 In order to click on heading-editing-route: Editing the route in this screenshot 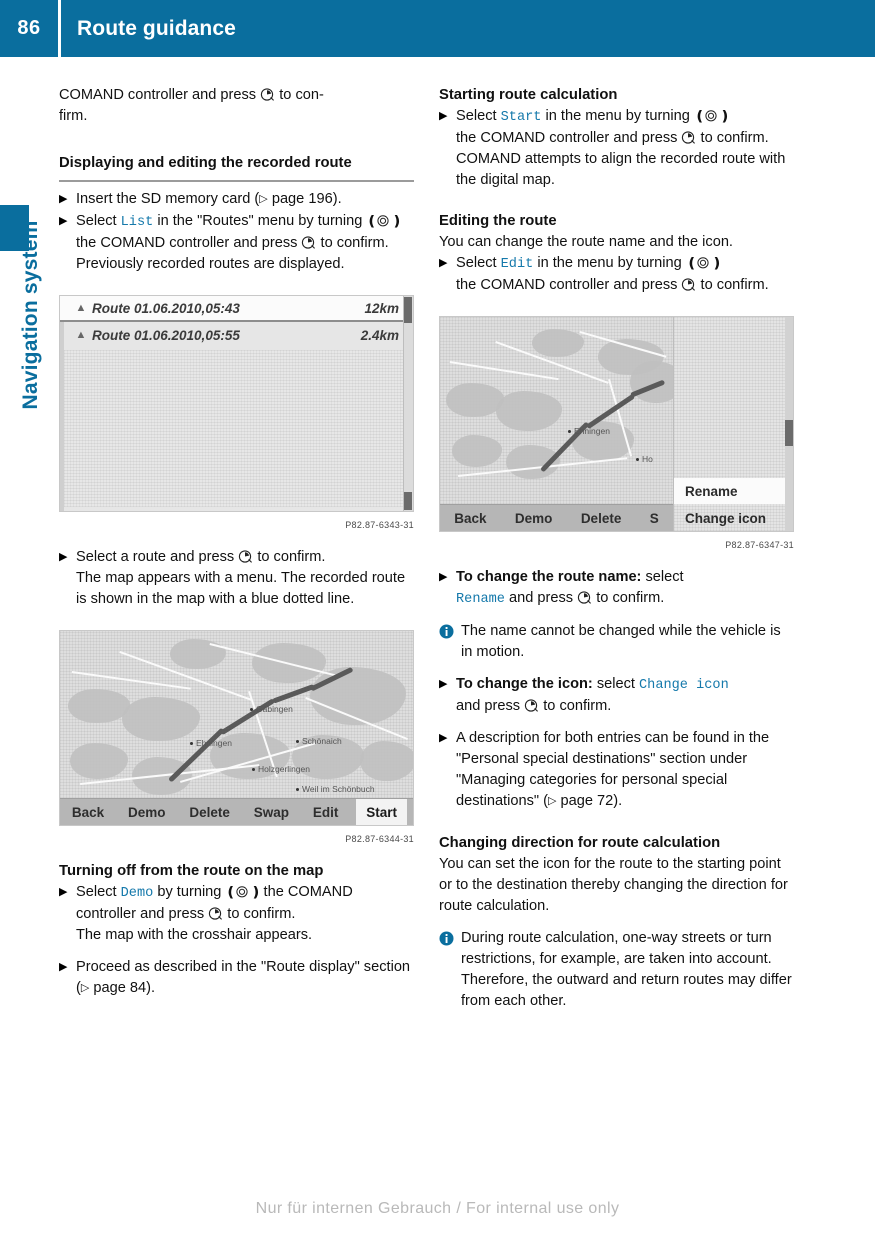, I will do `click(498, 221)`.